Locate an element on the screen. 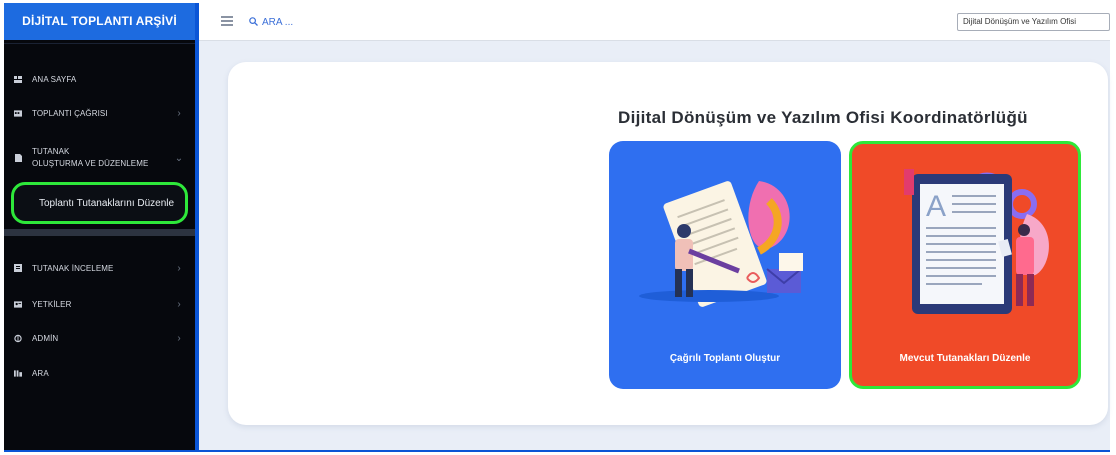  chevron-down-icon: ⌄ is located at coordinates (179, 158).